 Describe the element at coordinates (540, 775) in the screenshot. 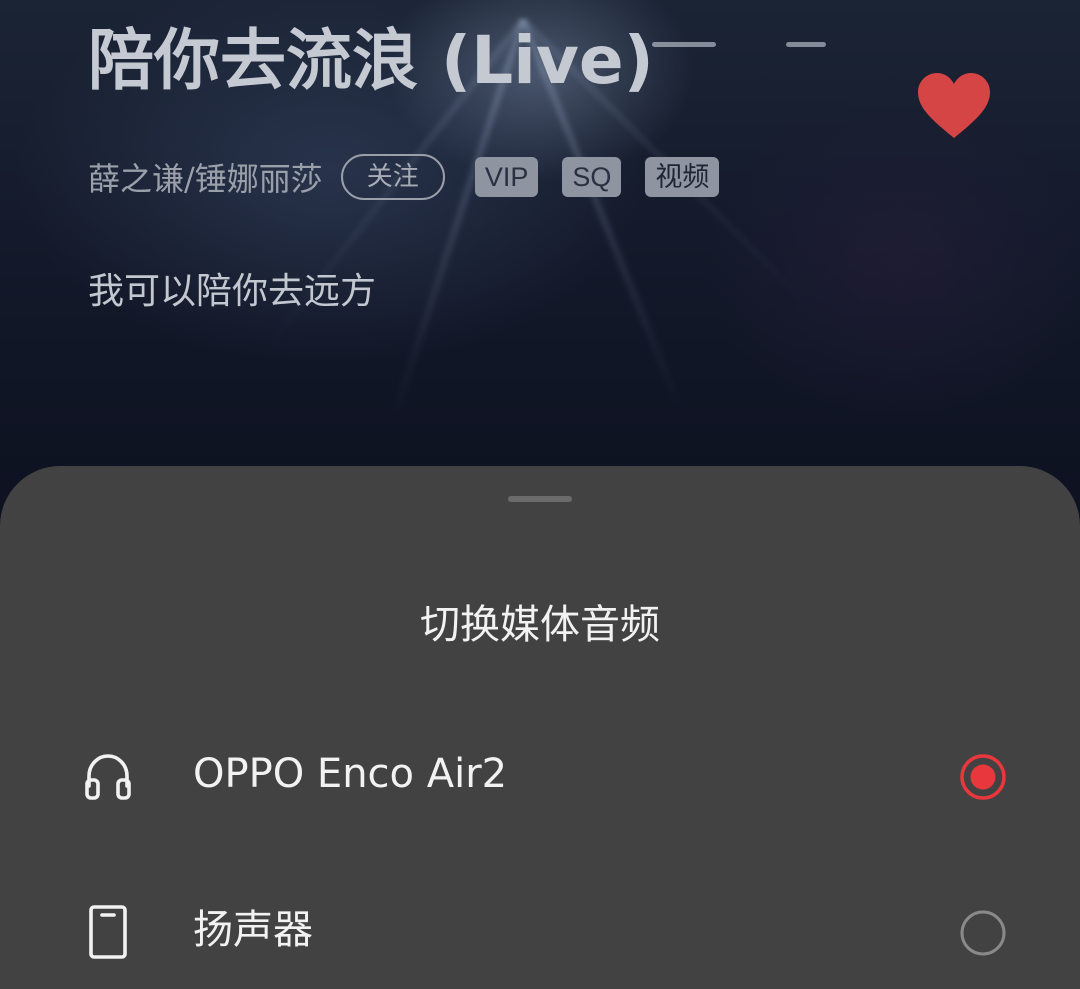

I see `audio-option-earbuds: OPPO Enco Air2` at that location.